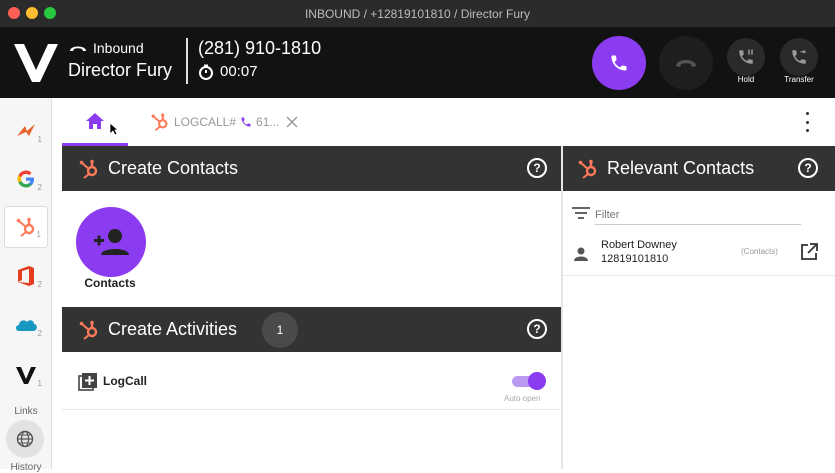 This screenshot has width=835, height=473. I want to click on stopwatch-icon, so click(206, 72).